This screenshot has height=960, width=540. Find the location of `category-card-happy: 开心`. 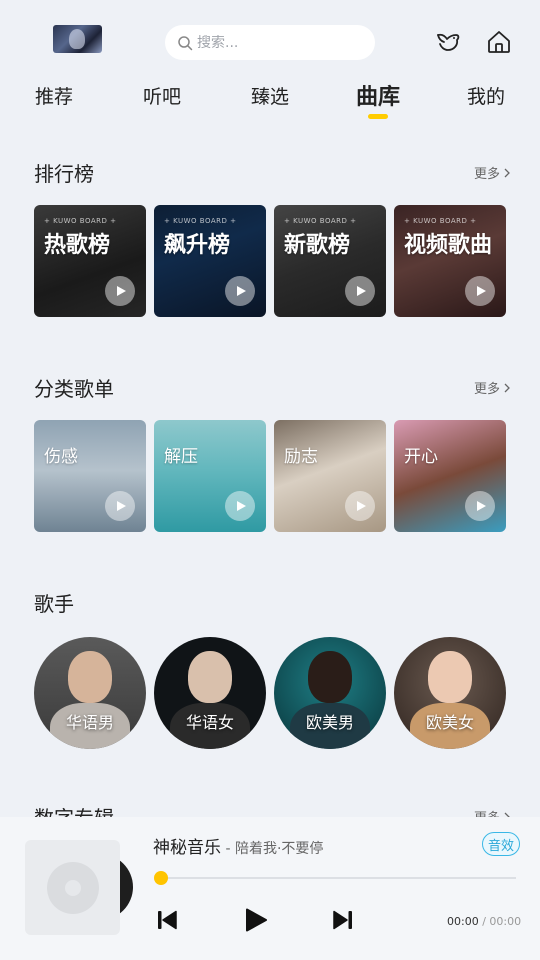

category-card-happy: 开心 is located at coordinates (450, 476).